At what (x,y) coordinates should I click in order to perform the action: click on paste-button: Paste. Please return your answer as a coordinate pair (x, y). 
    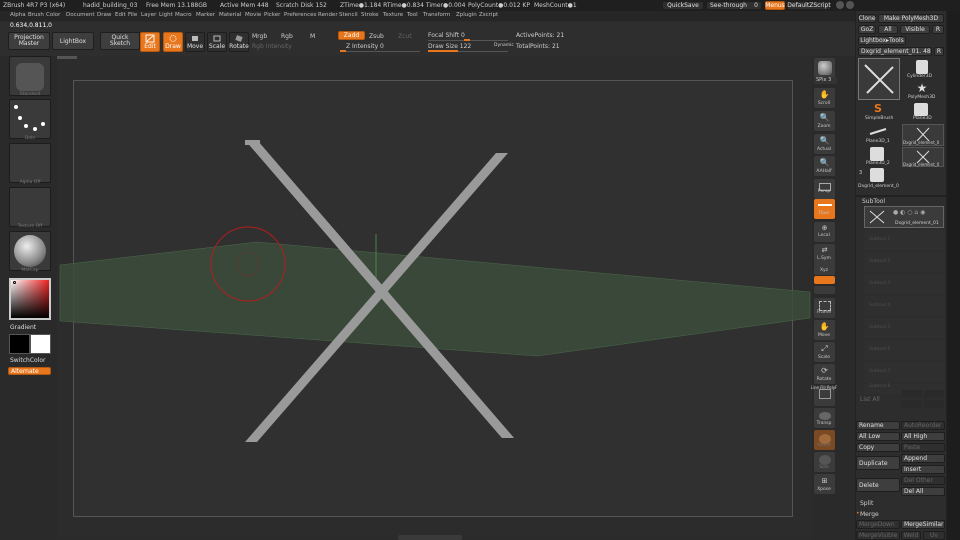
    Looking at the image, I should click on (923, 447).